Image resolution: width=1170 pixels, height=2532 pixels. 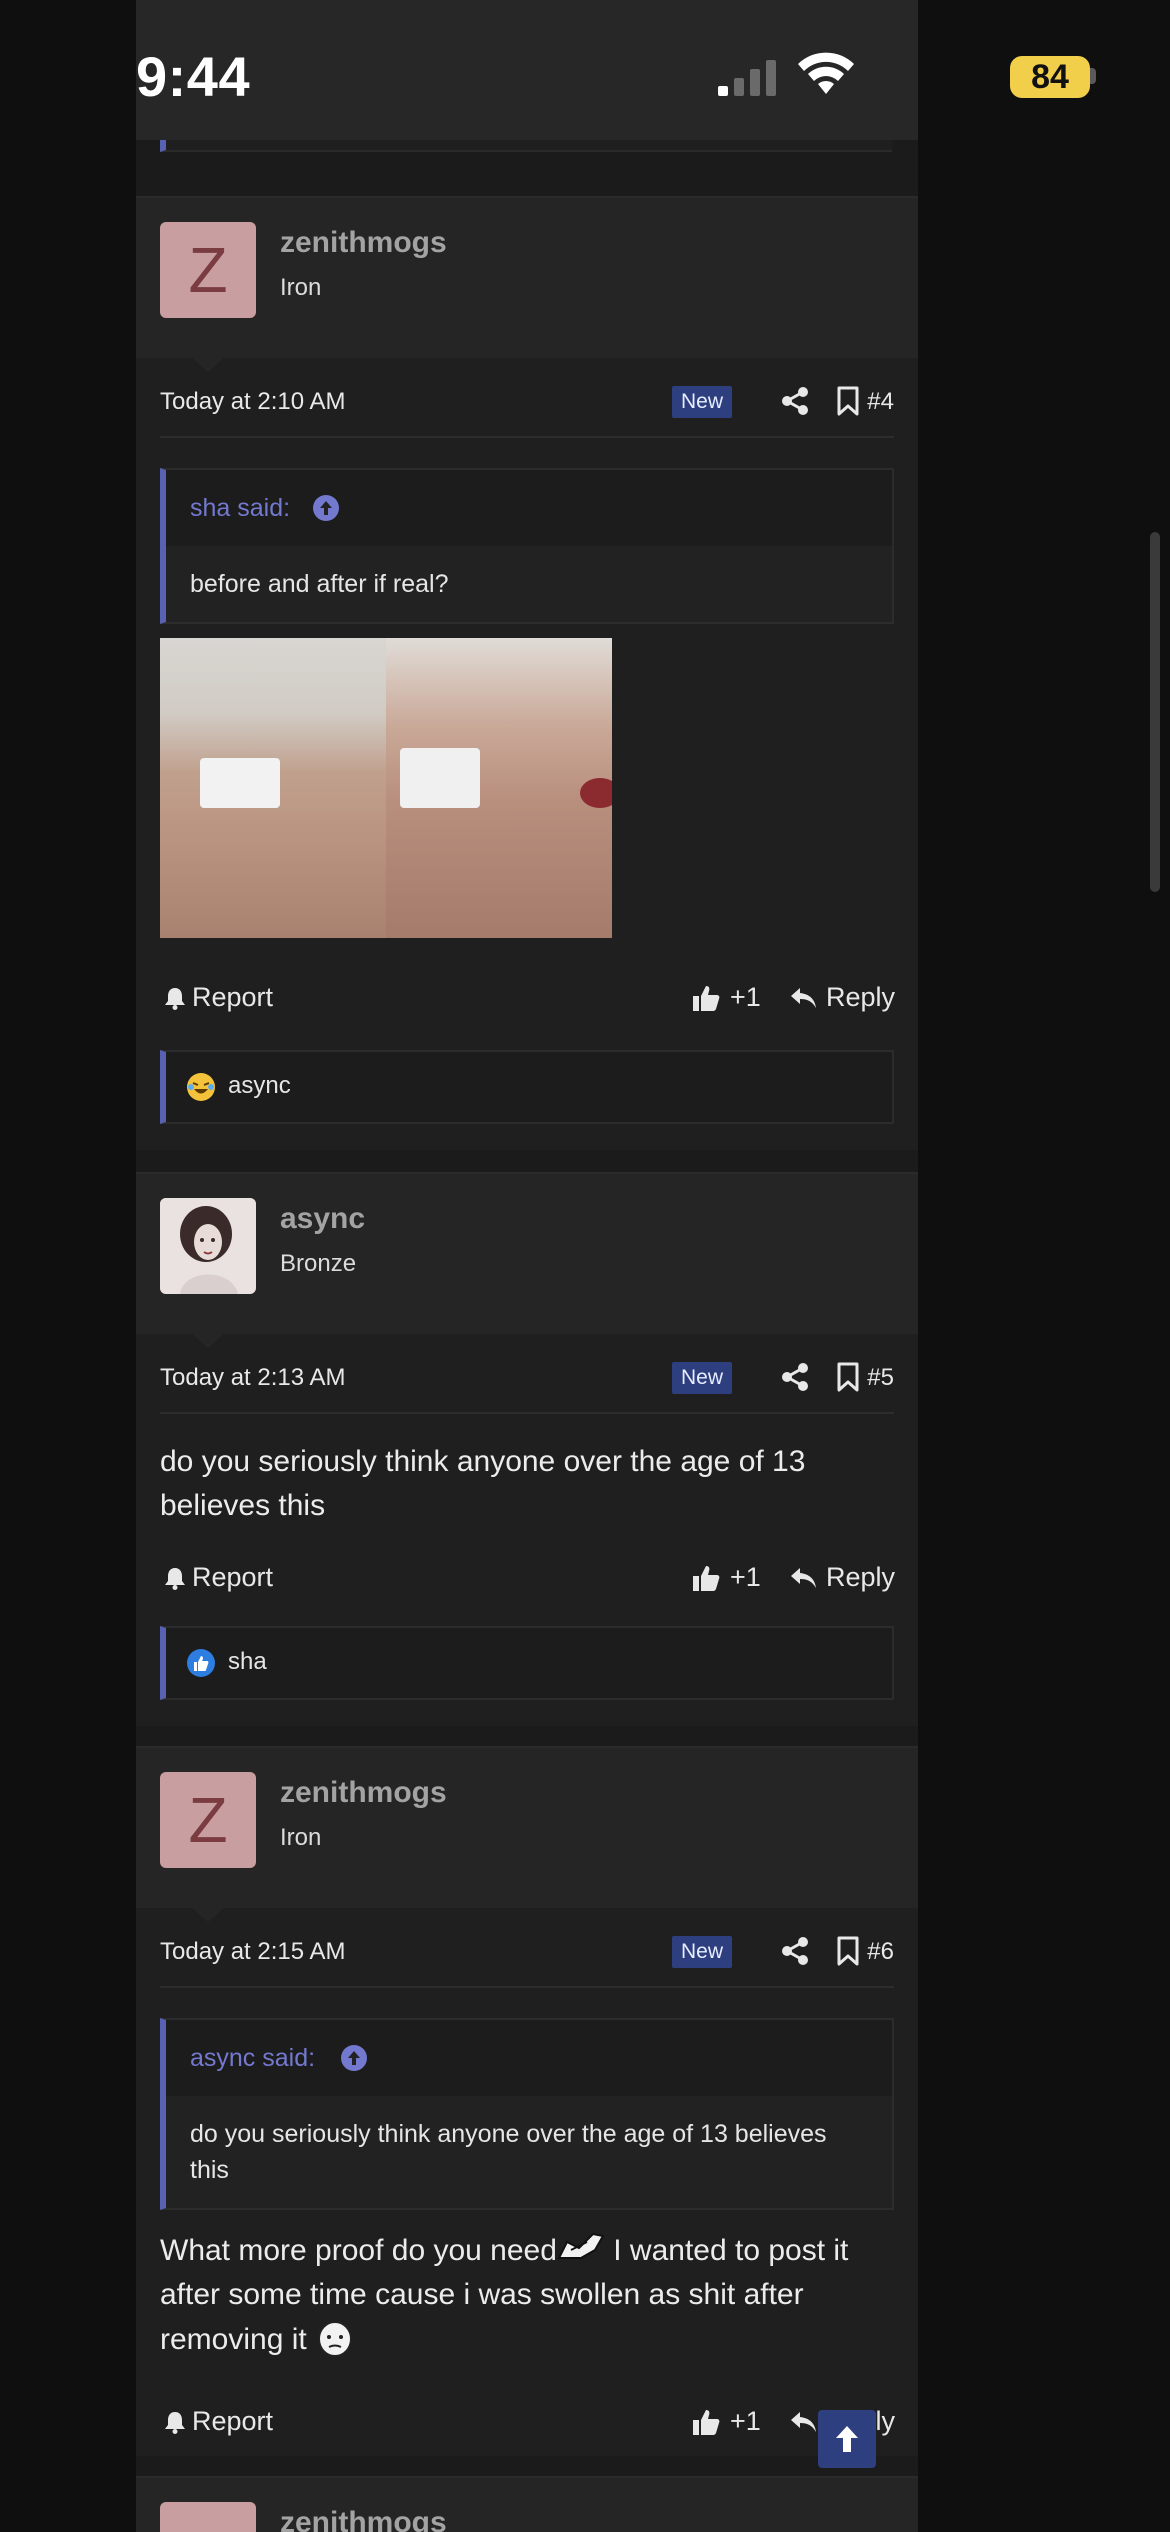 I want to click on post-number: #4, so click(x=877, y=402).